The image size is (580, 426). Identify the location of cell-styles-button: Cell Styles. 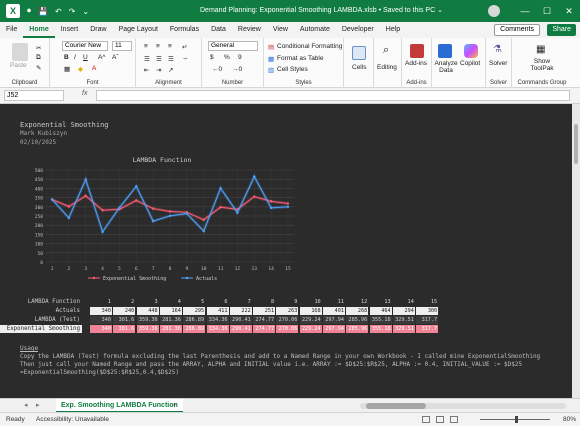
(292, 69).